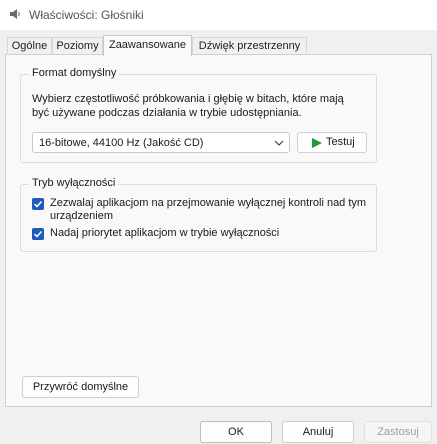  Describe the element at coordinates (29, 45) in the screenshot. I see `tab-general: Ogólne` at that location.